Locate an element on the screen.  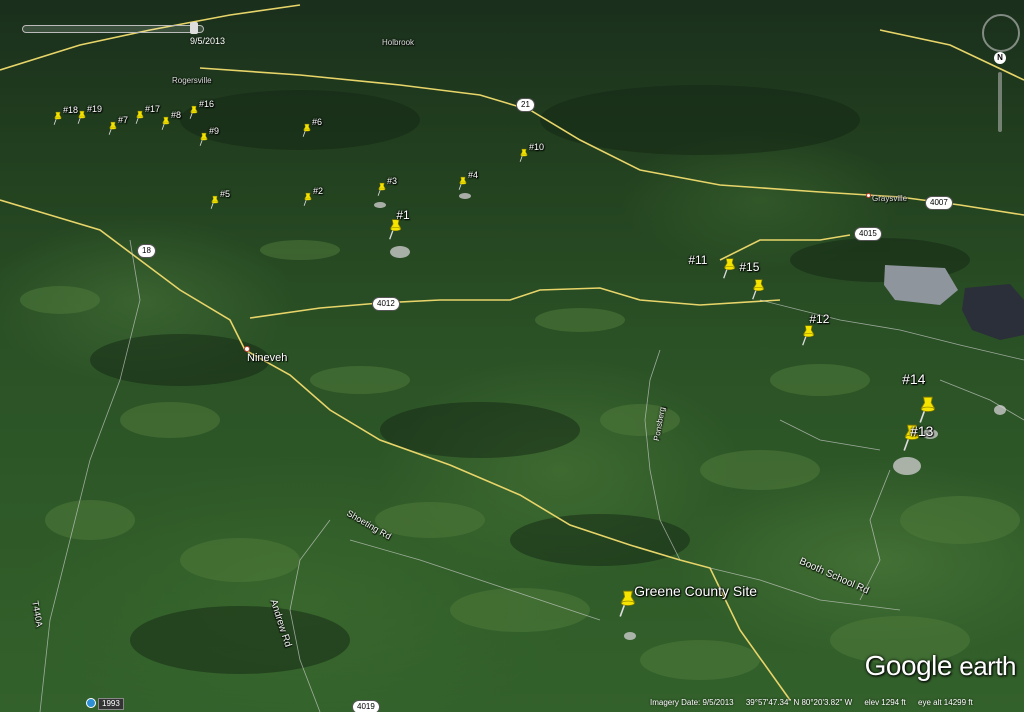
placemark-p6: #6 is located at coordinates (312, 127).